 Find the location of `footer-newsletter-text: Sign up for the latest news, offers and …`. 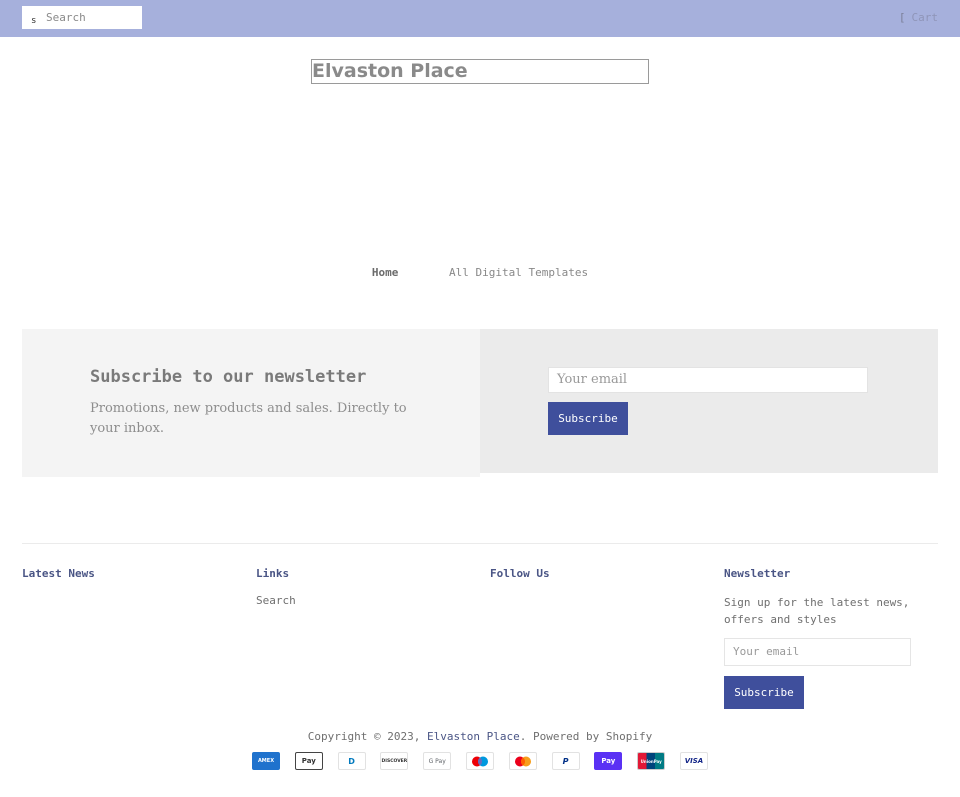

footer-newsletter-text: Sign up for the latest news, offers and … is located at coordinates (817, 611).